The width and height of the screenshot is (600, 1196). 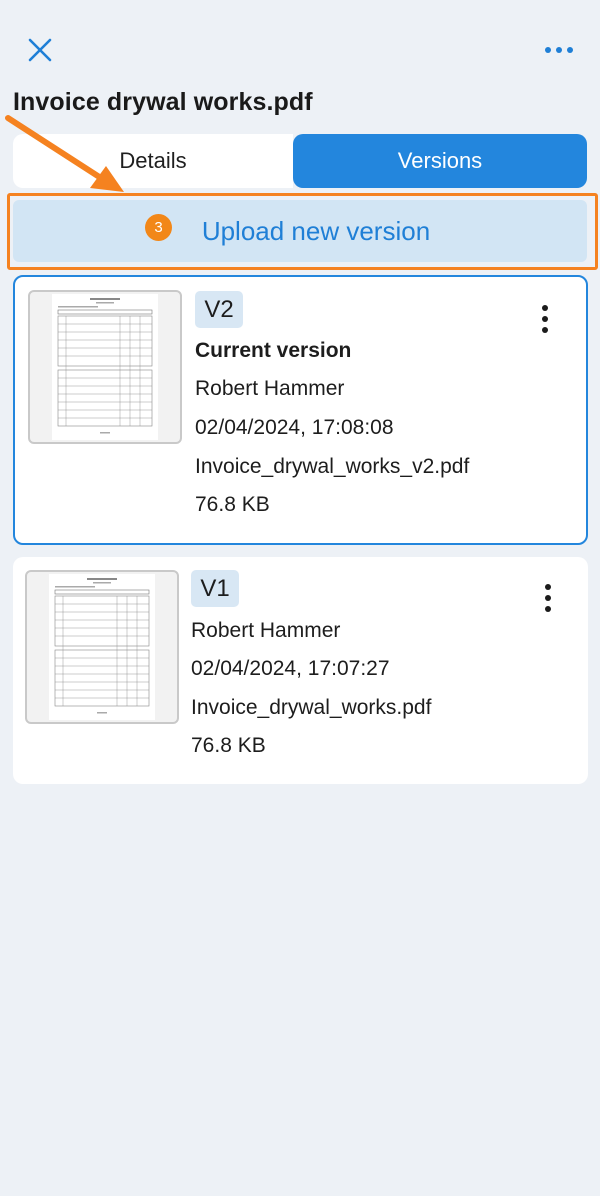 What do you see at coordinates (290, 668) in the screenshot?
I see `version-timestamp: 02/04/2024, 17:07:27` at bounding box center [290, 668].